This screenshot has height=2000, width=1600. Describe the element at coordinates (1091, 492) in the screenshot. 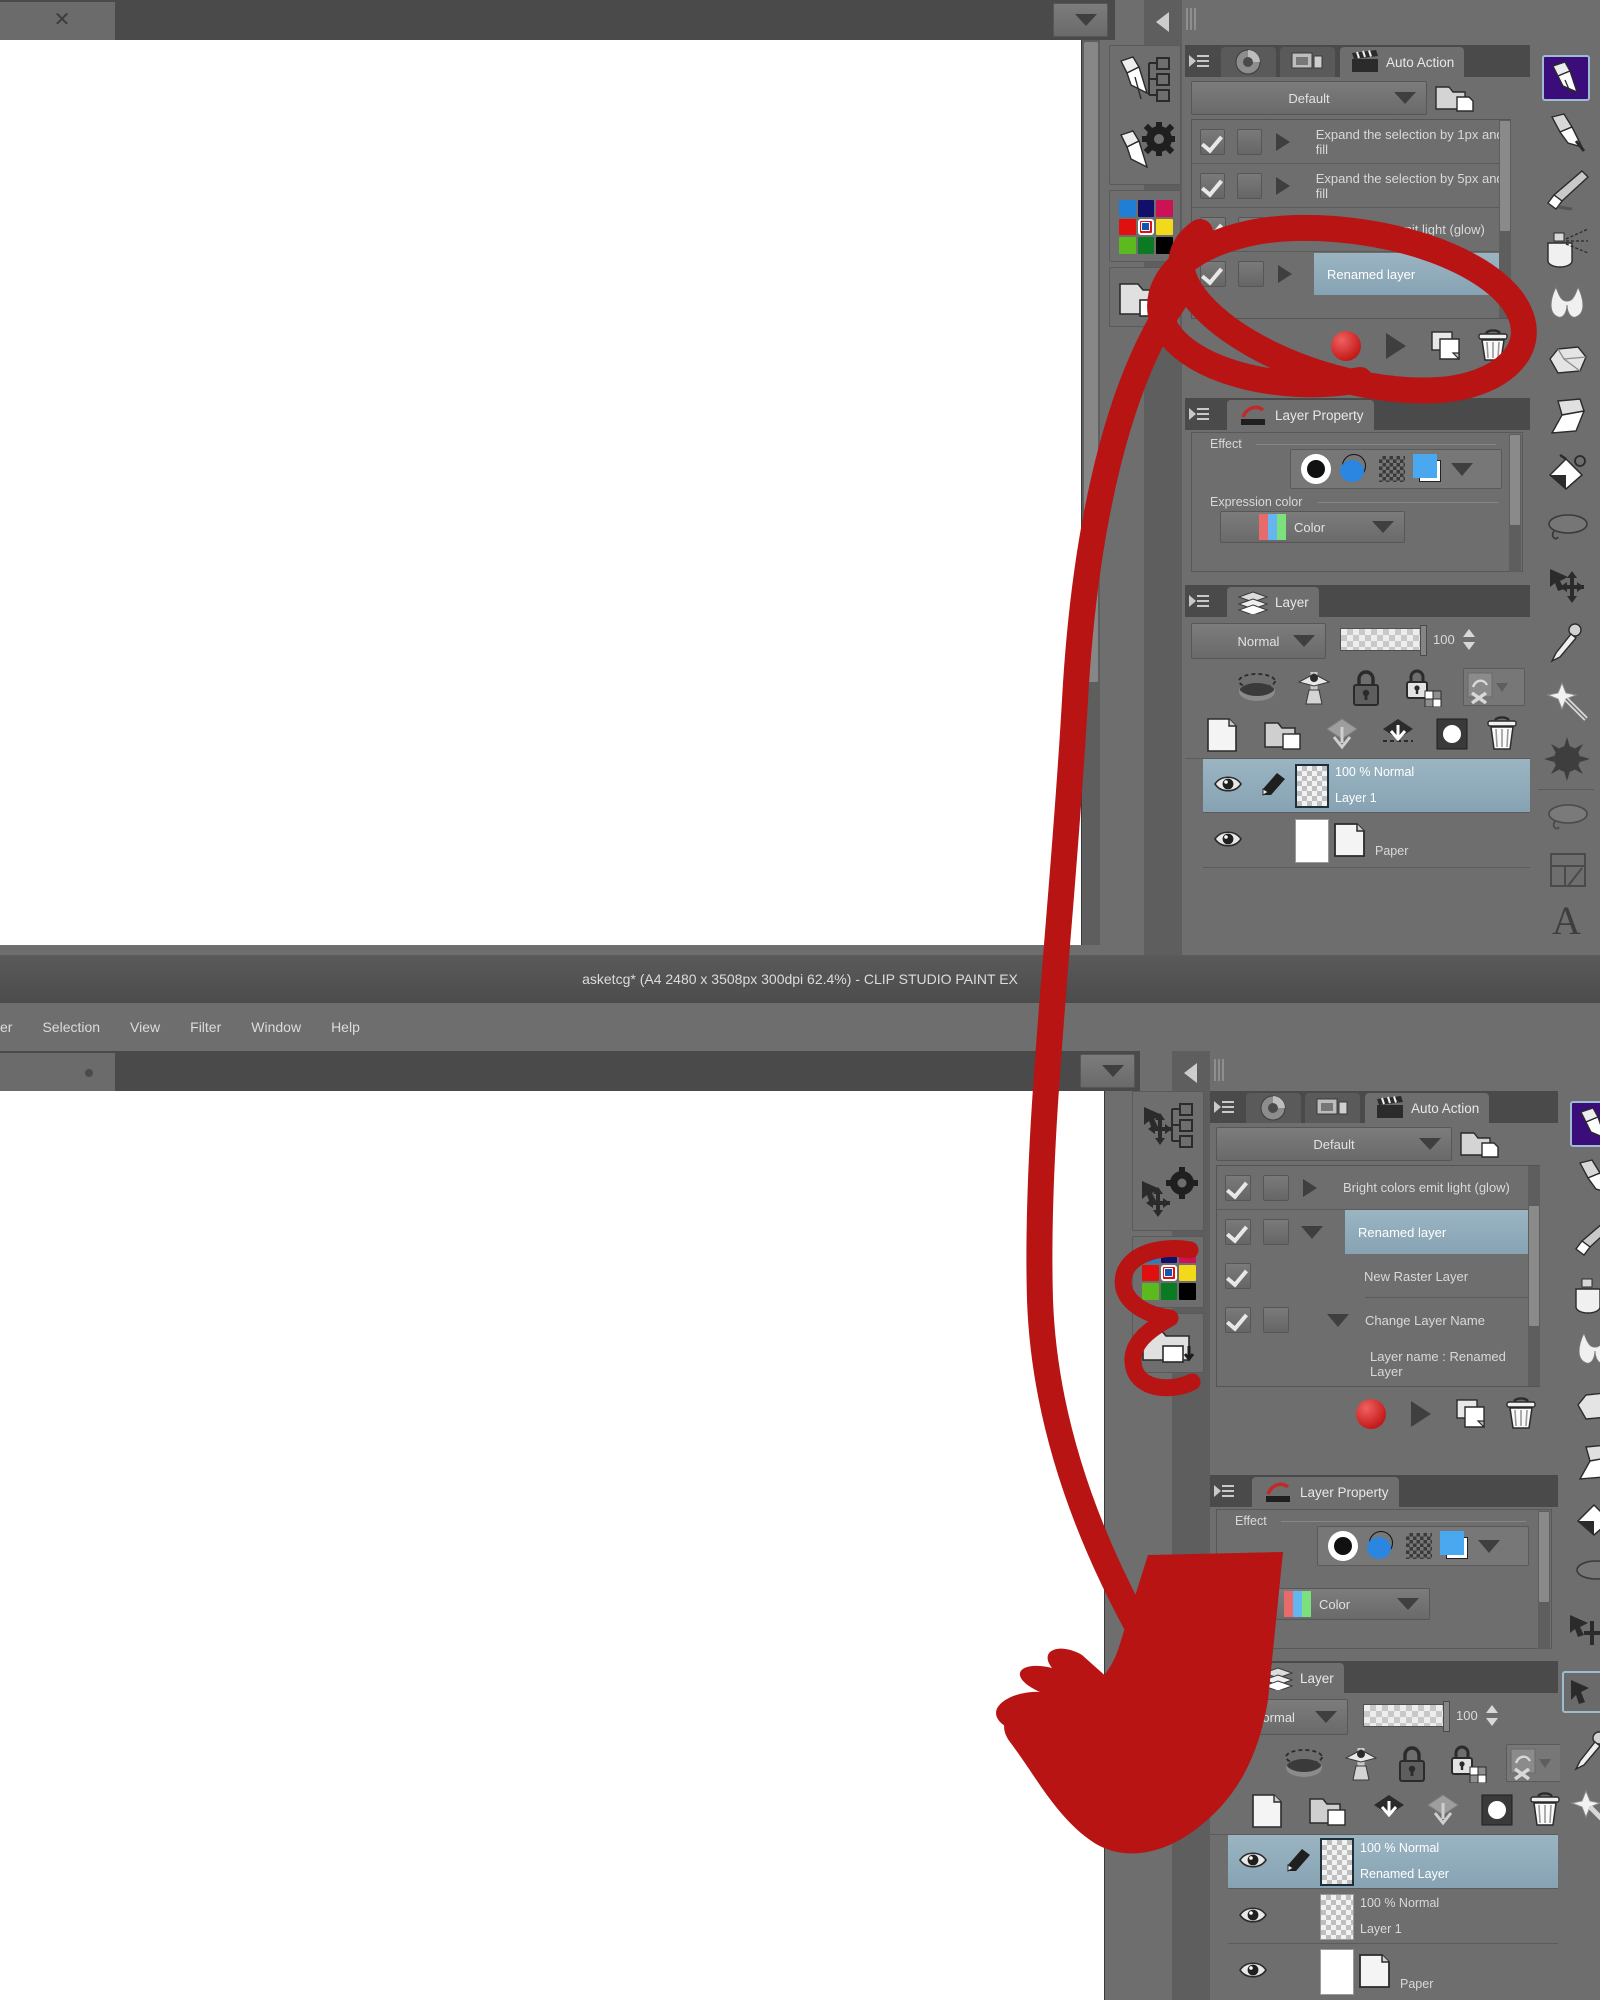

I see `canvas-vertical-scrollbar` at that location.